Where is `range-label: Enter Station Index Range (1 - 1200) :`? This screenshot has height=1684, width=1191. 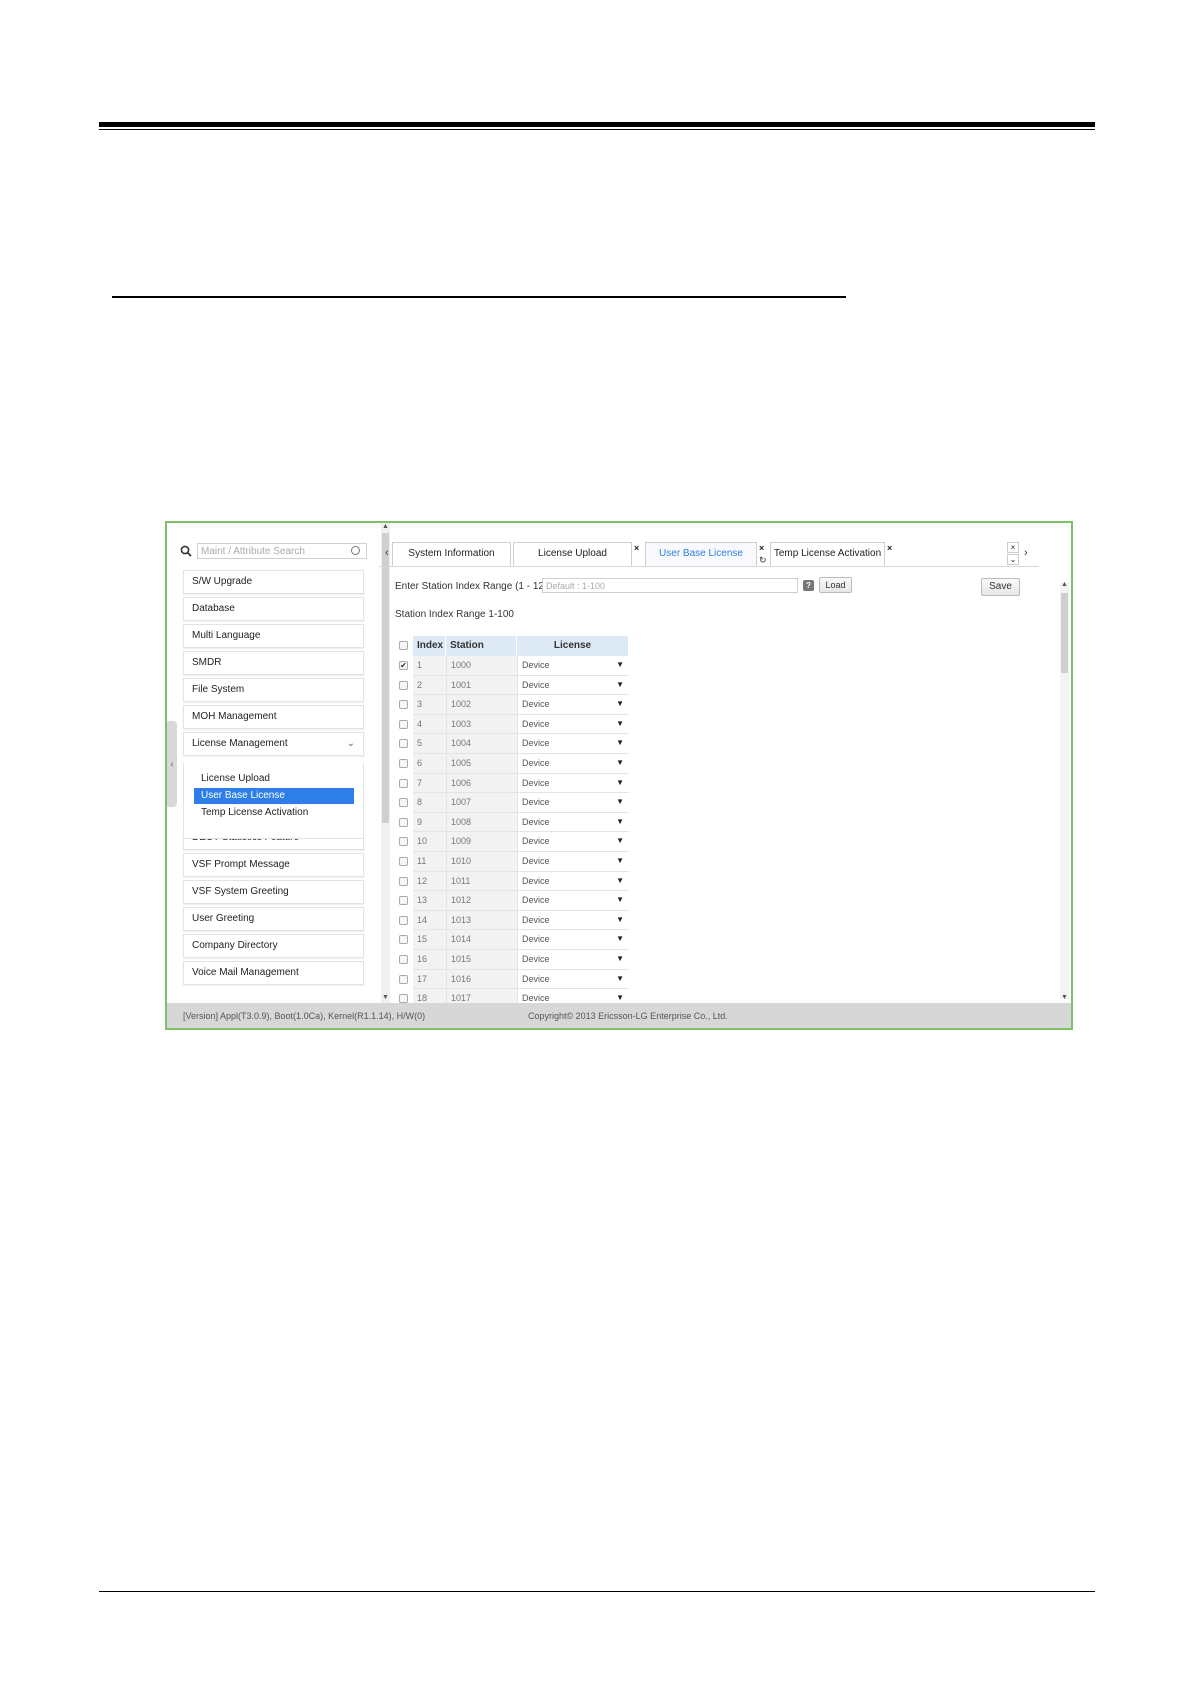 range-label: Enter Station Index Range (1 - 1200) : is located at coordinates (479, 586).